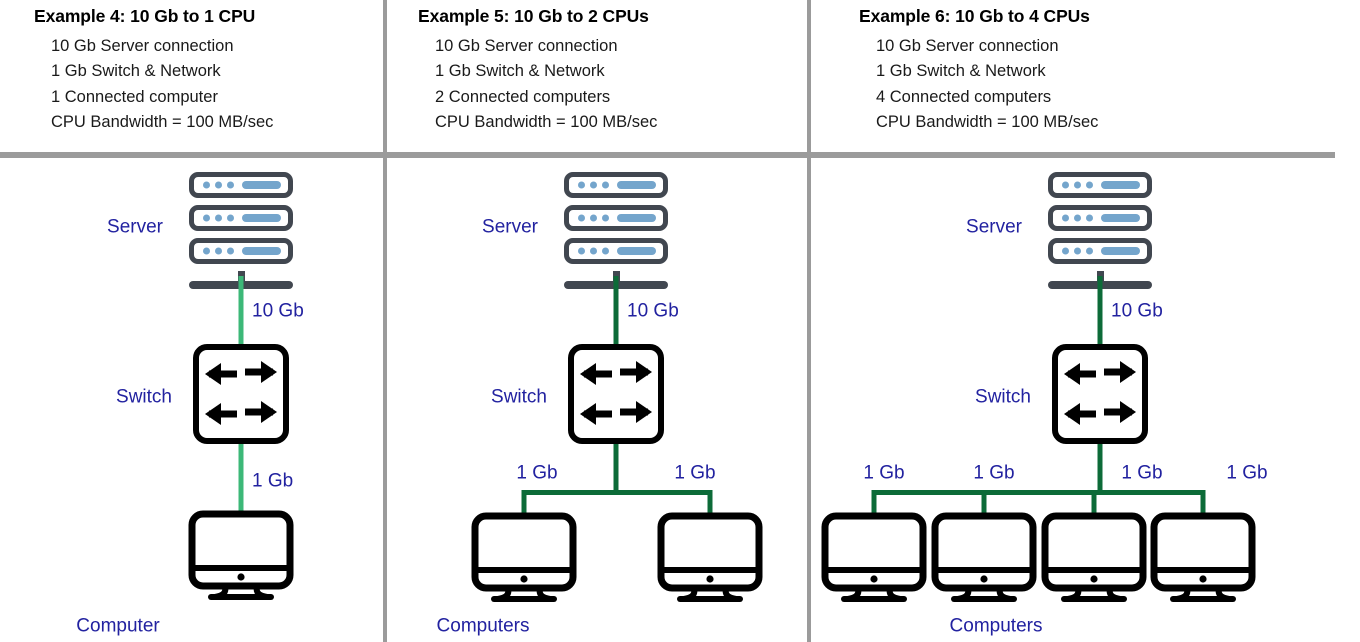 The width and height of the screenshot is (1360, 642). Describe the element at coordinates (616, 310) in the screenshot. I see `uplink-line` at that location.